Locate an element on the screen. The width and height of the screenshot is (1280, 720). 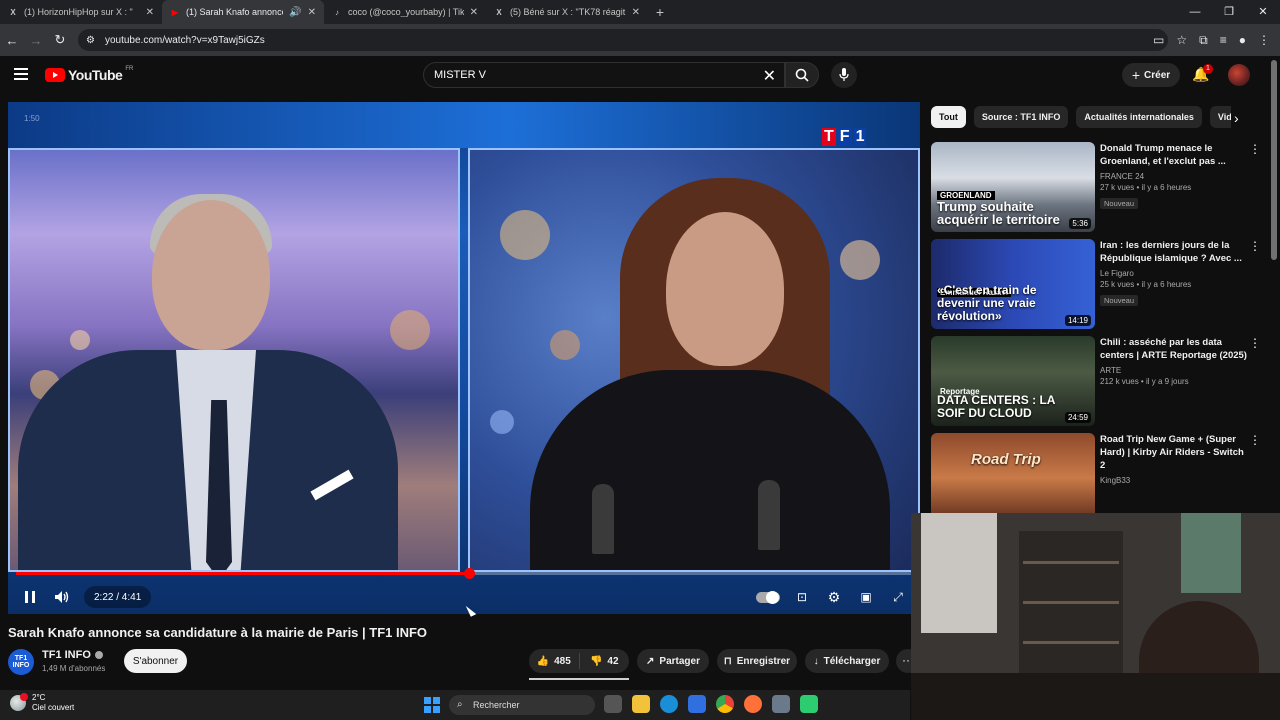
file-explorer-icon is located at coordinates (641, 704).